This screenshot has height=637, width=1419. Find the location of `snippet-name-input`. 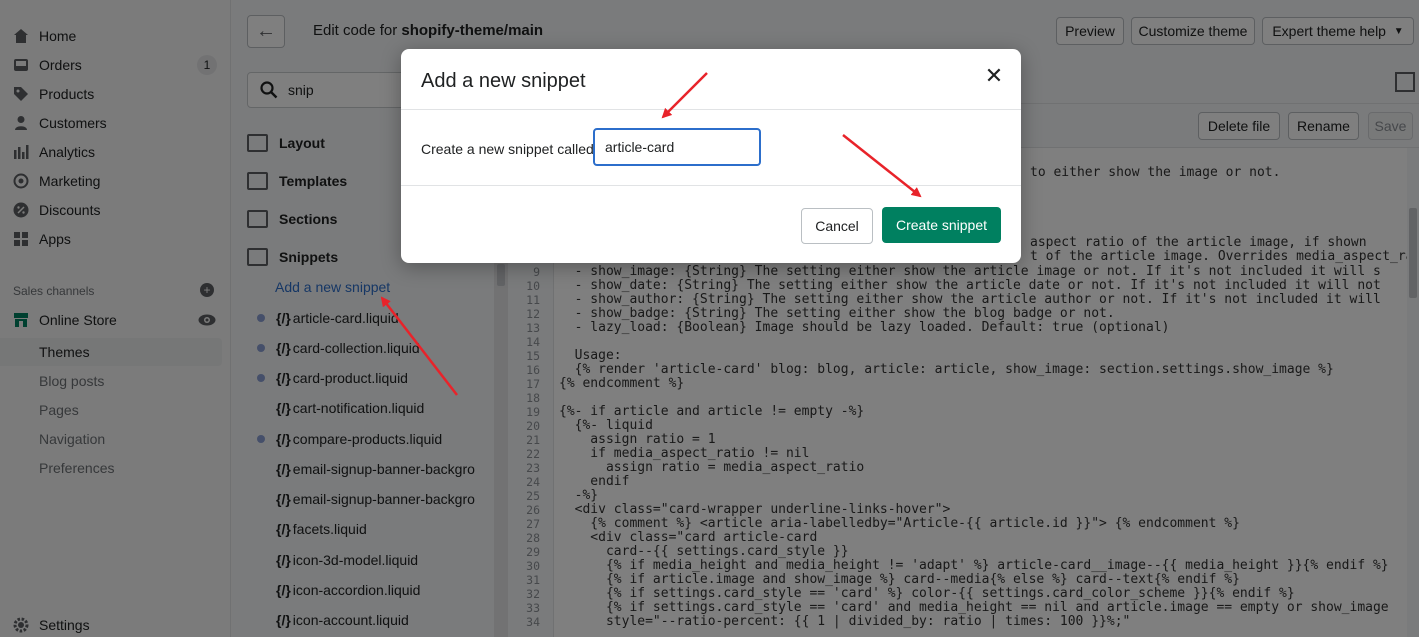

snippet-name-input is located at coordinates (677, 147).